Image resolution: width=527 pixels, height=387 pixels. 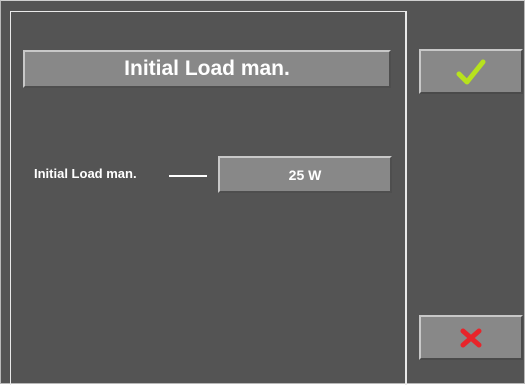 I want to click on close-icon, so click(x=471, y=337).